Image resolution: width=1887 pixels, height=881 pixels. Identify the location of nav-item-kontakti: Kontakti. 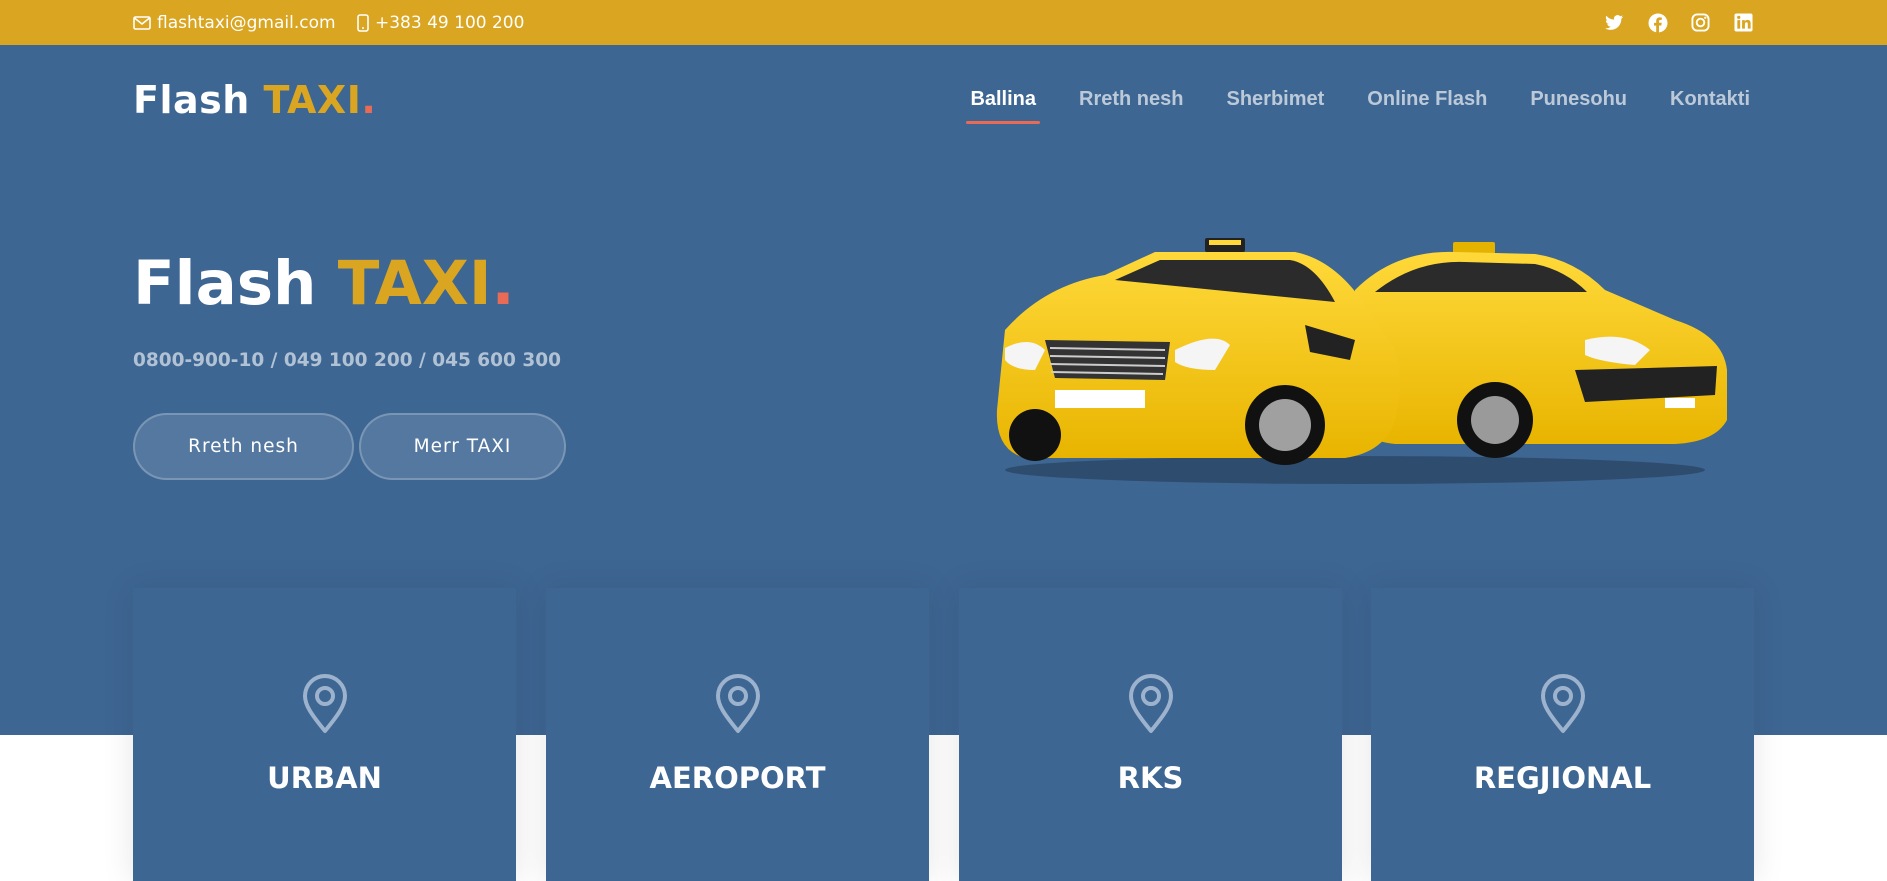
(1710, 103).